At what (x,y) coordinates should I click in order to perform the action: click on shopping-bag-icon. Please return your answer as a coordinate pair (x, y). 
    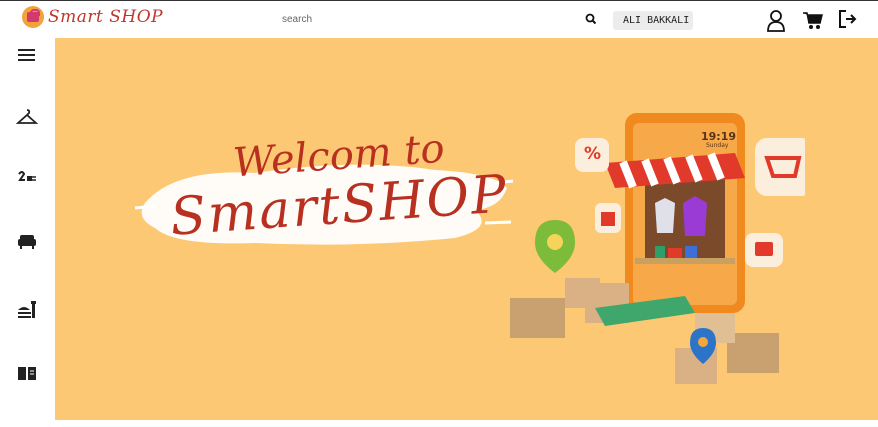
    Looking at the image, I should click on (33, 17).